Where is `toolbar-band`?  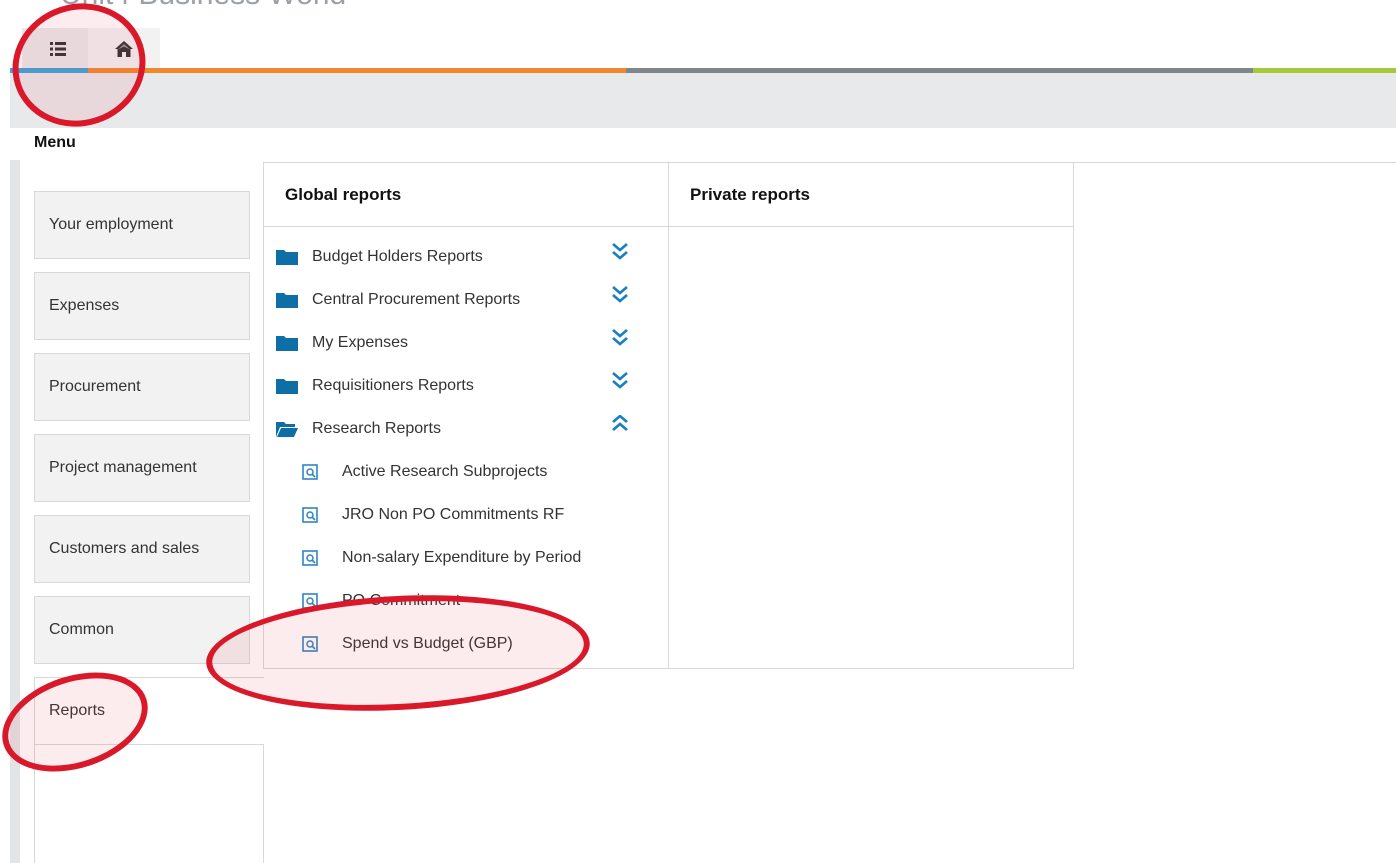 toolbar-band is located at coordinates (703, 100).